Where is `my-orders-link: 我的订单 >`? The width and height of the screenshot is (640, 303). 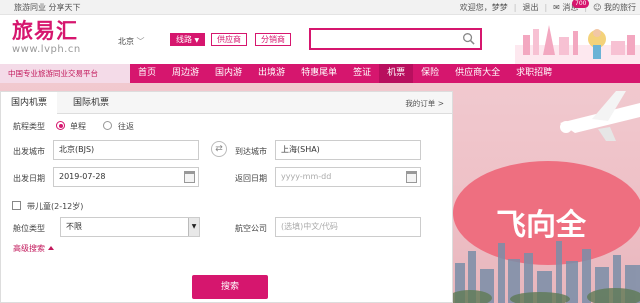
my-orders-link: 我的订单 > is located at coordinates (424, 103).